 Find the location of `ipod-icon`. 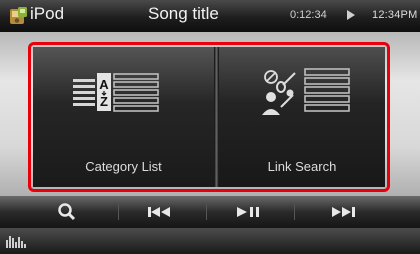

ipod-icon is located at coordinates (19, 16).